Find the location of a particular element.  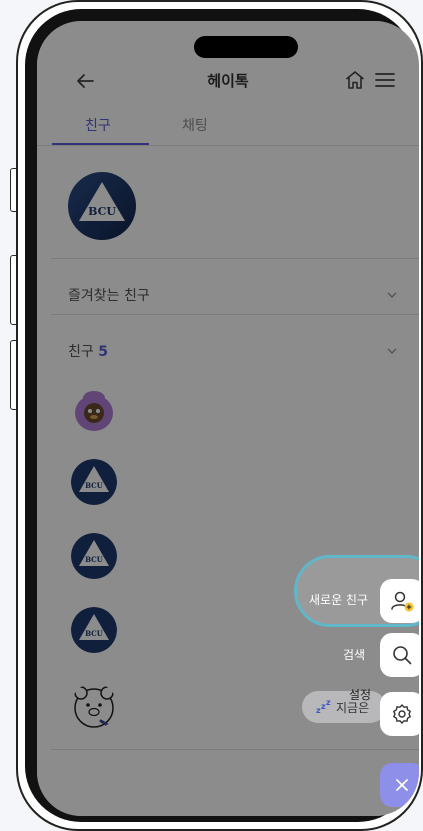

status-chip: z z z 지금은 is located at coordinates (344, 707).